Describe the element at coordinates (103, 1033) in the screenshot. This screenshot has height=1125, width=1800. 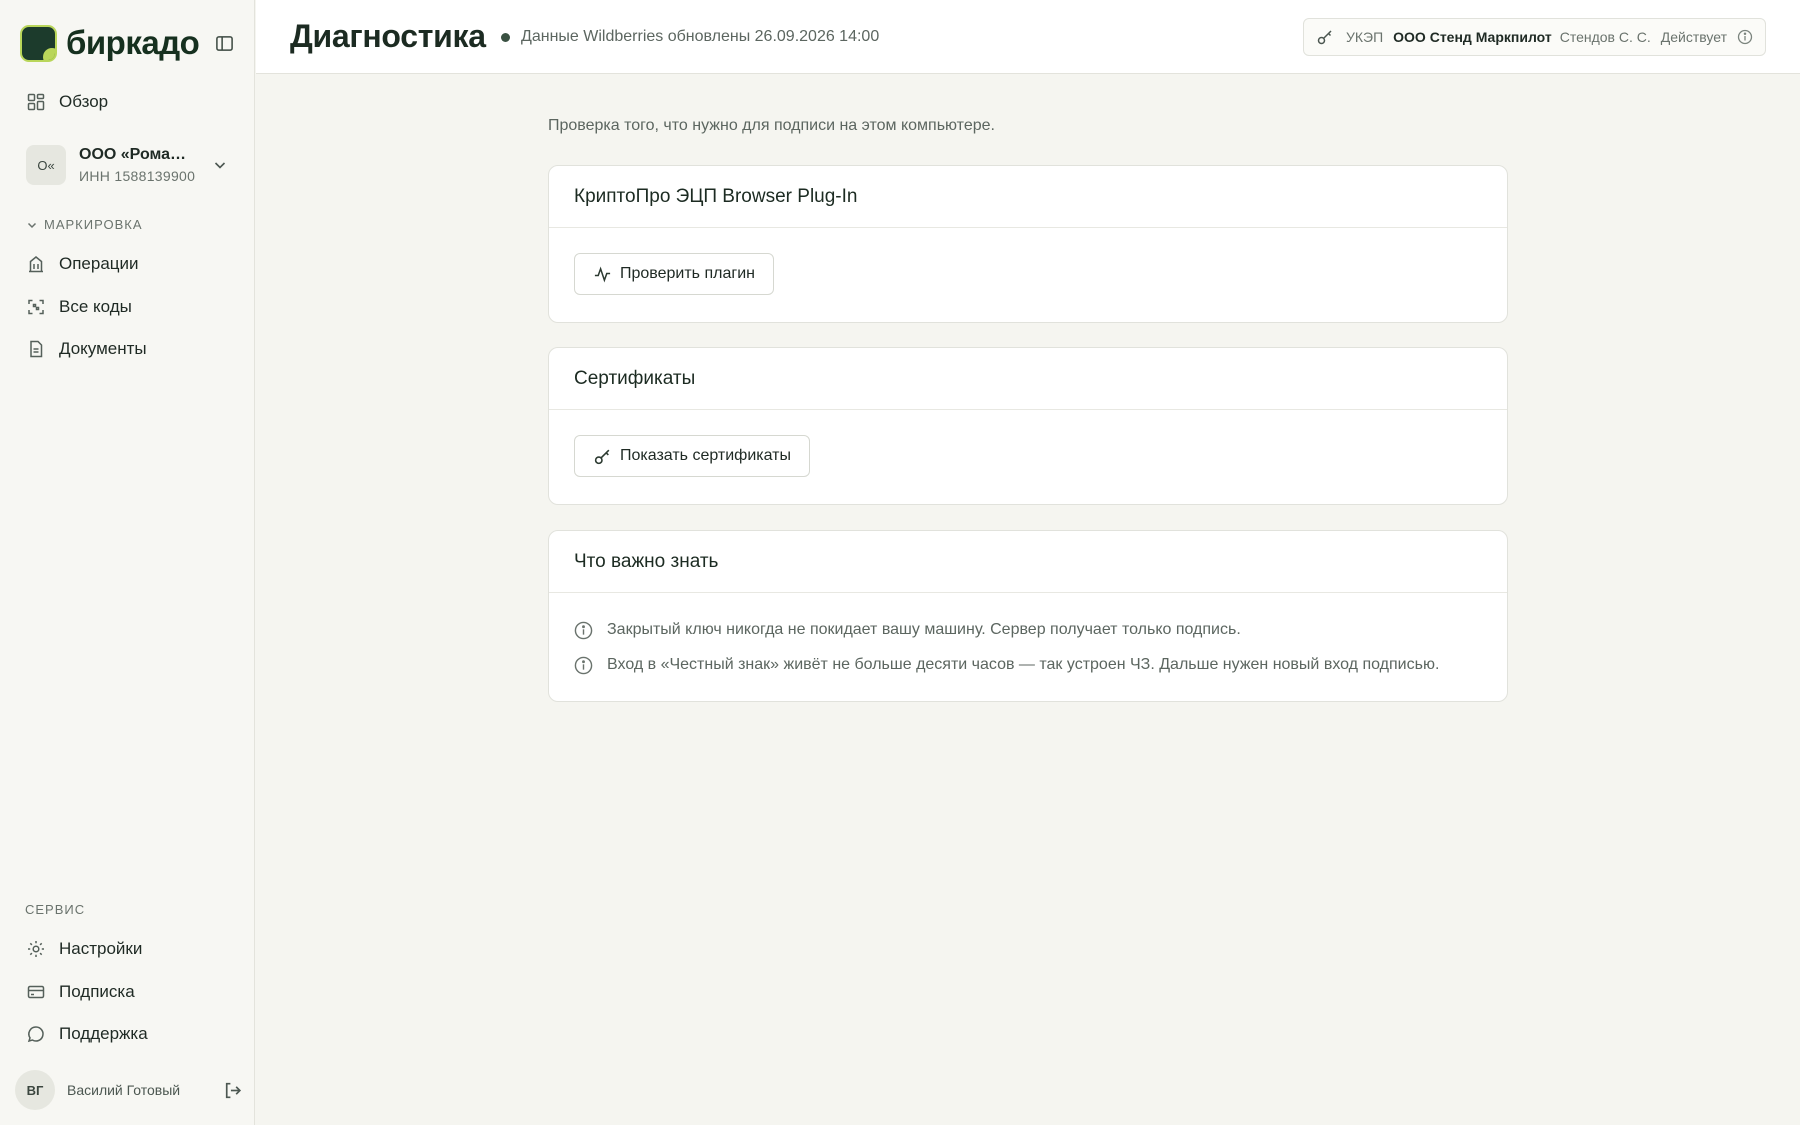
I see `sidebar-item-label: Поддержка` at that location.